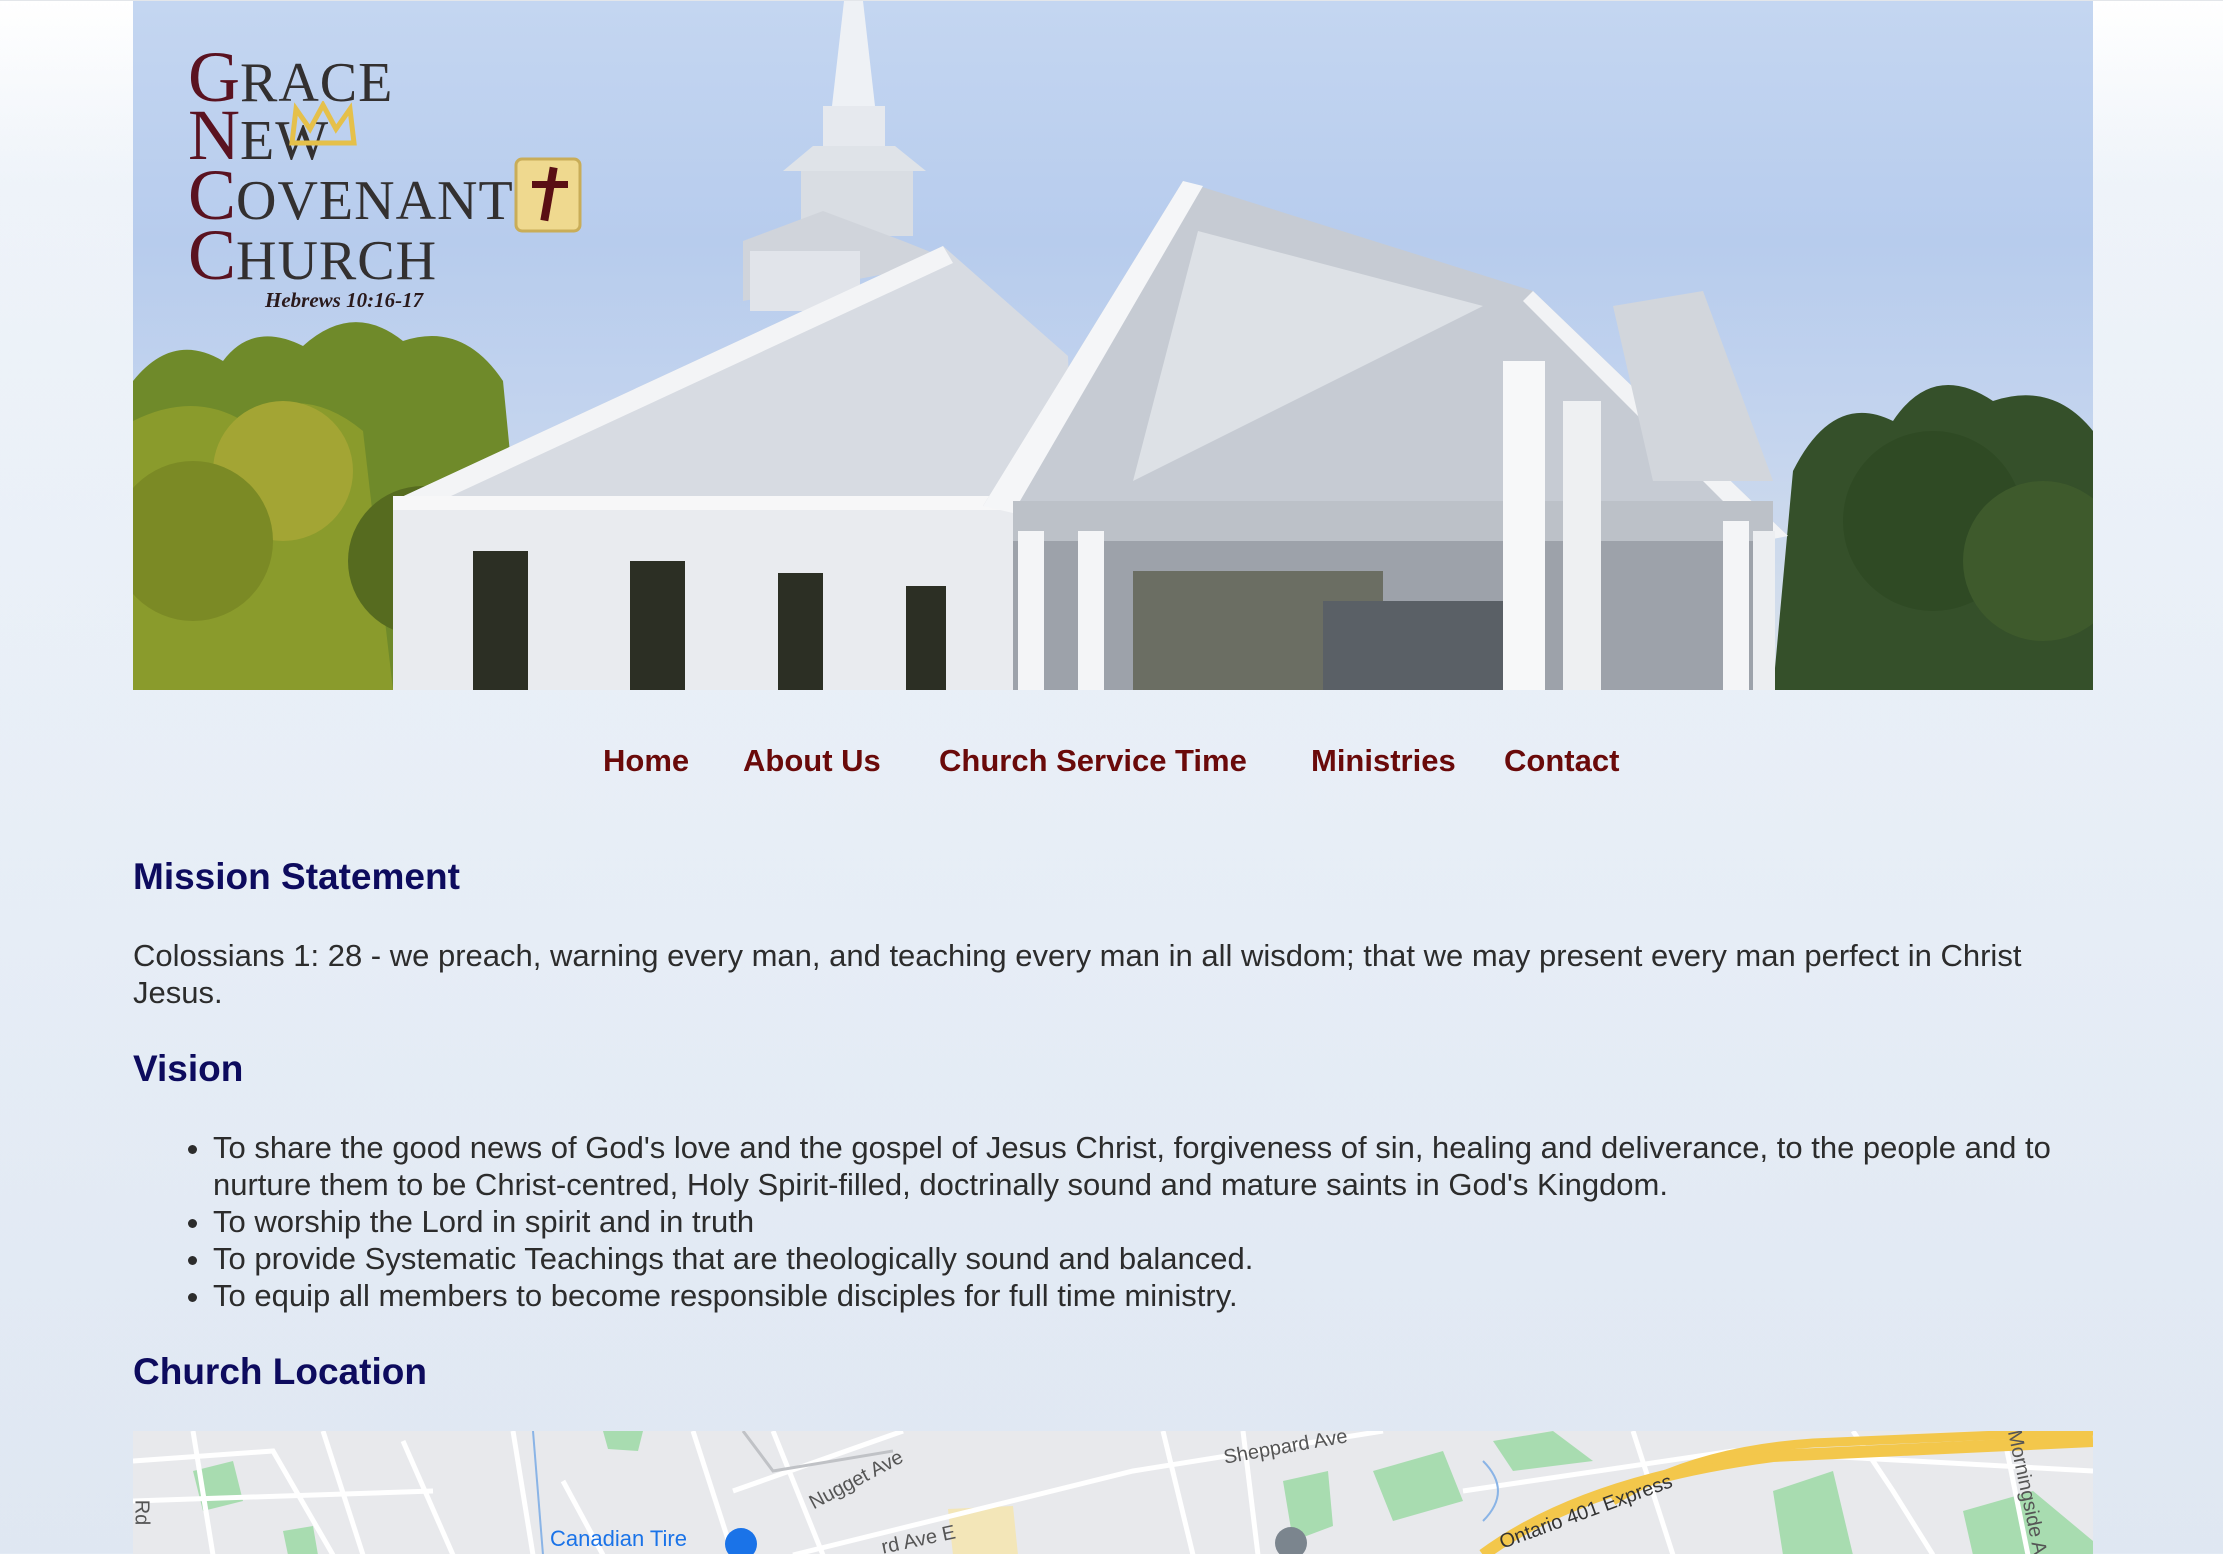 The image size is (2223, 1554). Describe the element at coordinates (1383, 761) in the screenshot. I see `nav-ministries-link: Ministries` at that location.